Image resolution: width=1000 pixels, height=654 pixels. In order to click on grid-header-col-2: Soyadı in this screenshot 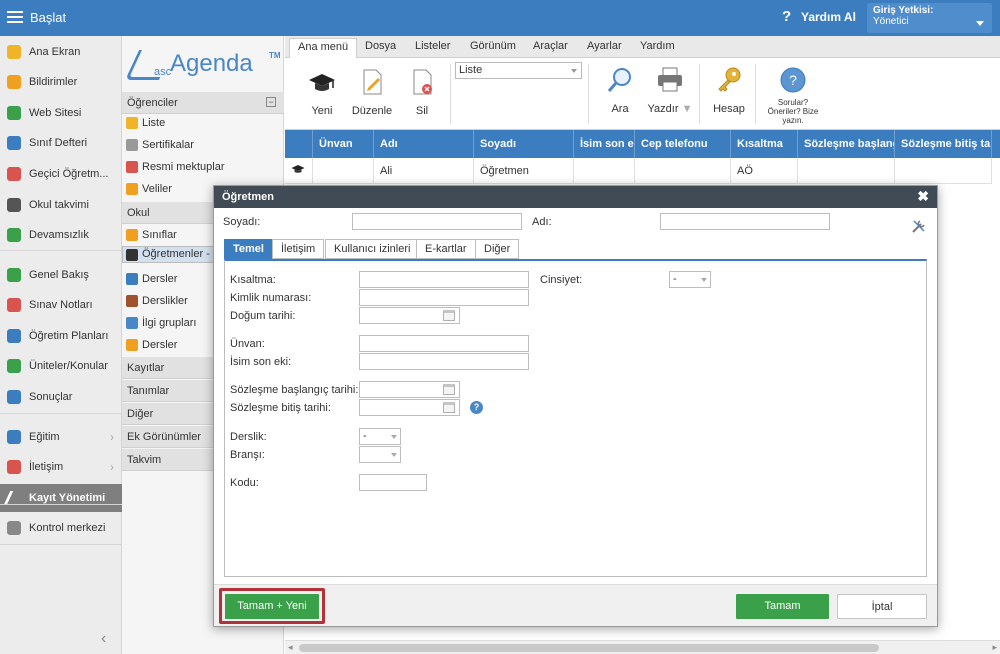, I will do `click(524, 144)`.